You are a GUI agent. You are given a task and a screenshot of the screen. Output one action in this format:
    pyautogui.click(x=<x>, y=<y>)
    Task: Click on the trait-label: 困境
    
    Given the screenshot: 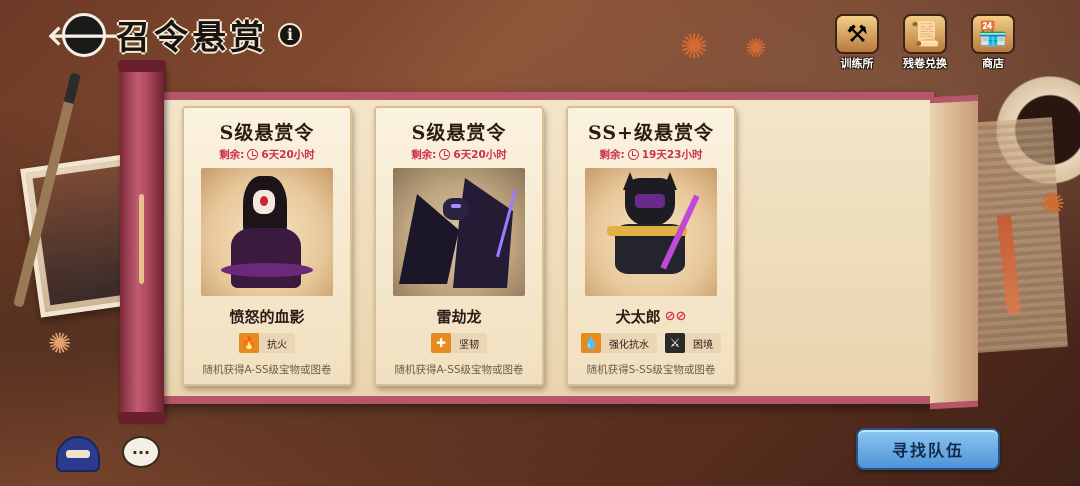 What is the action you would take?
    pyautogui.click(x=703, y=345)
    